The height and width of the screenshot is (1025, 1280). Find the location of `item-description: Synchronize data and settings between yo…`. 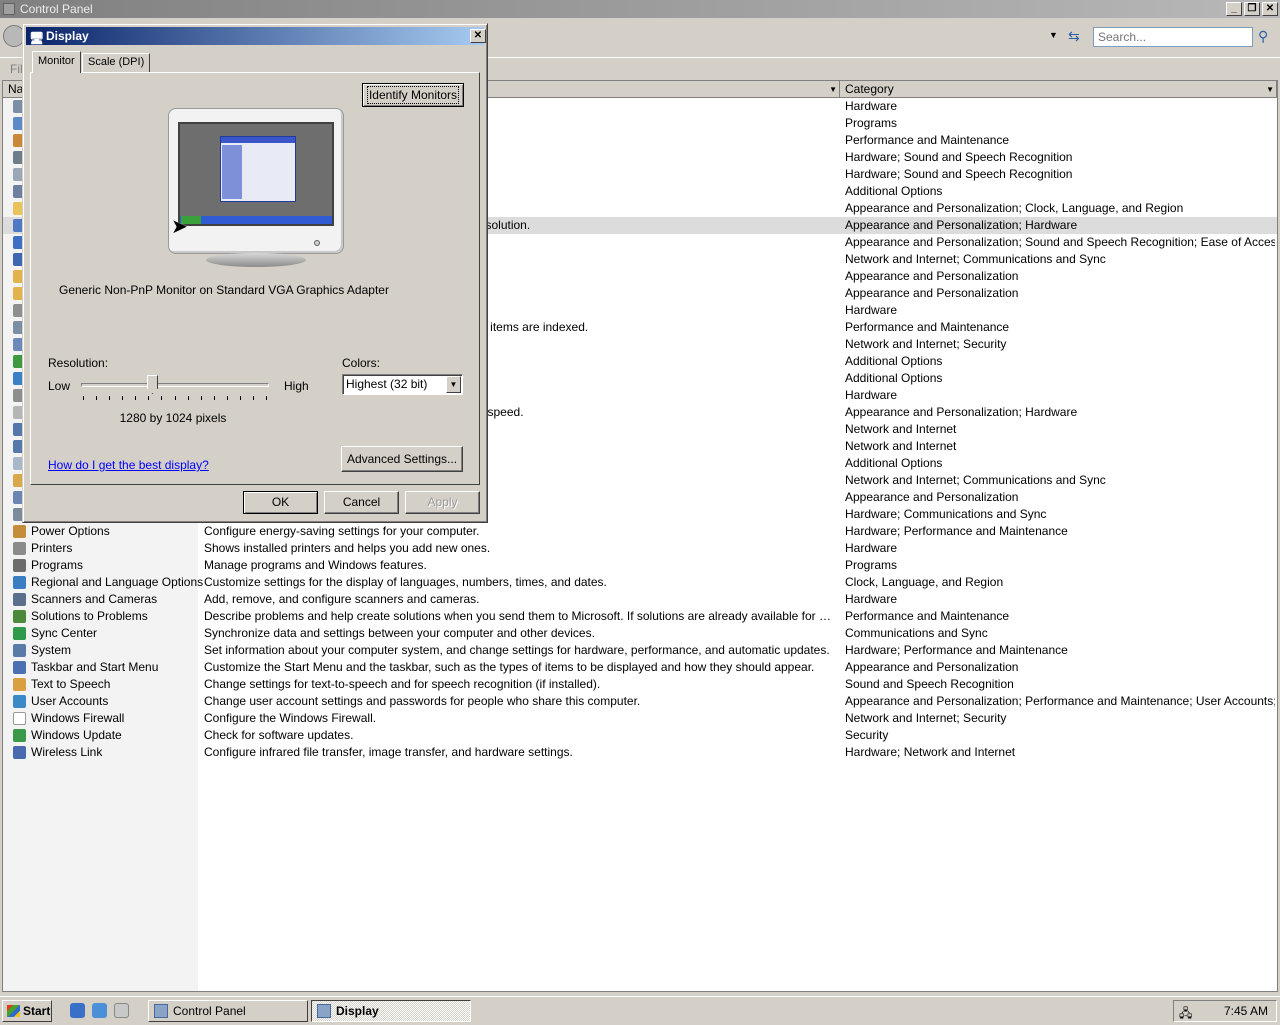

item-description: Synchronize data and settings between yo… is located at coordinates (399, 633).